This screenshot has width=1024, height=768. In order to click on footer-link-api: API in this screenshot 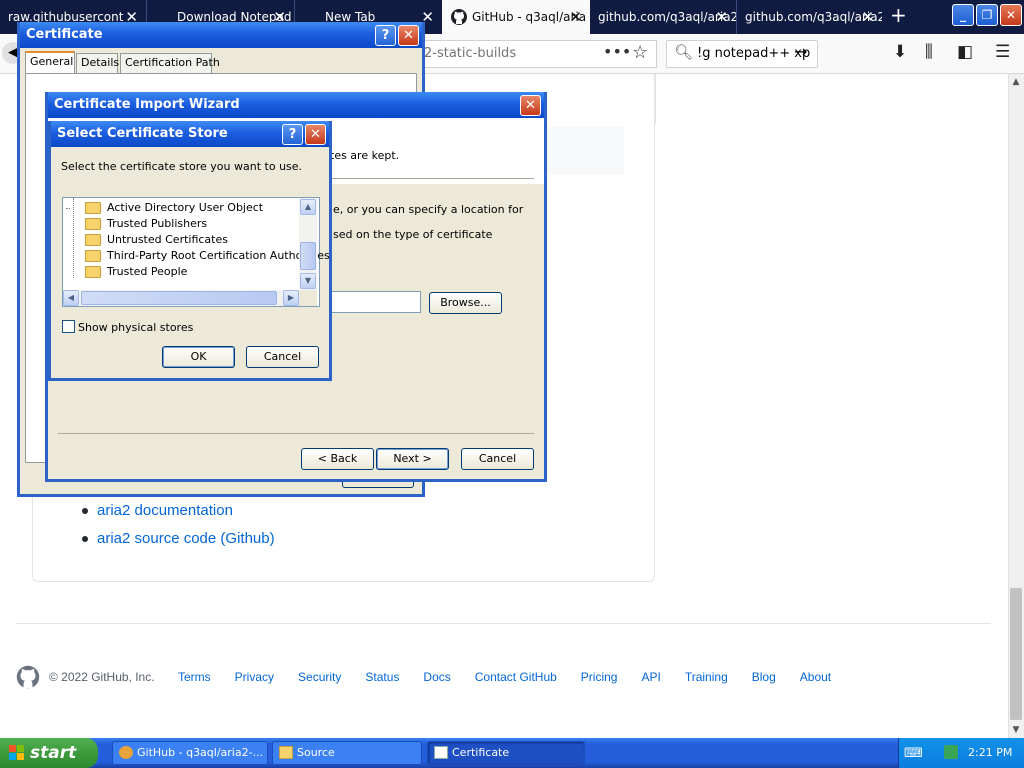, I will do `click(650, 677)`.